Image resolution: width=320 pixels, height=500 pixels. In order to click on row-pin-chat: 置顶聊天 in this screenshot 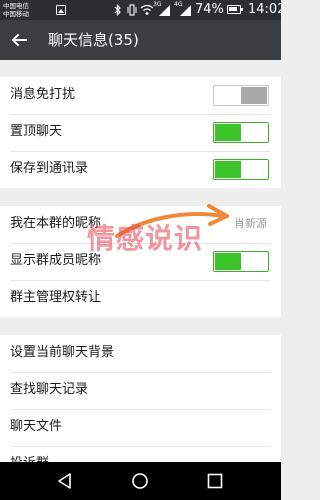, I will do `click(140, 132)`.